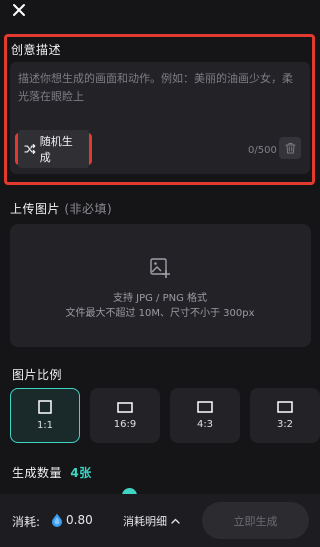  Describe the element at coordinates (26, 522) in the screenshot. I see `cost-label: 消耗:` at that location.